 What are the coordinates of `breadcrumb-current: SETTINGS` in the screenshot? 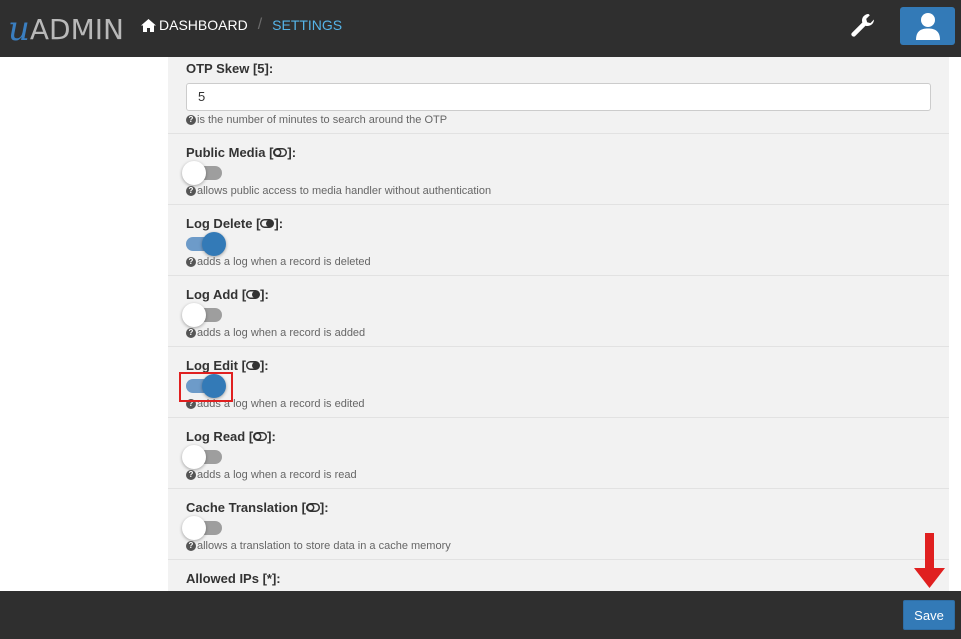 It's located at (307, 25).